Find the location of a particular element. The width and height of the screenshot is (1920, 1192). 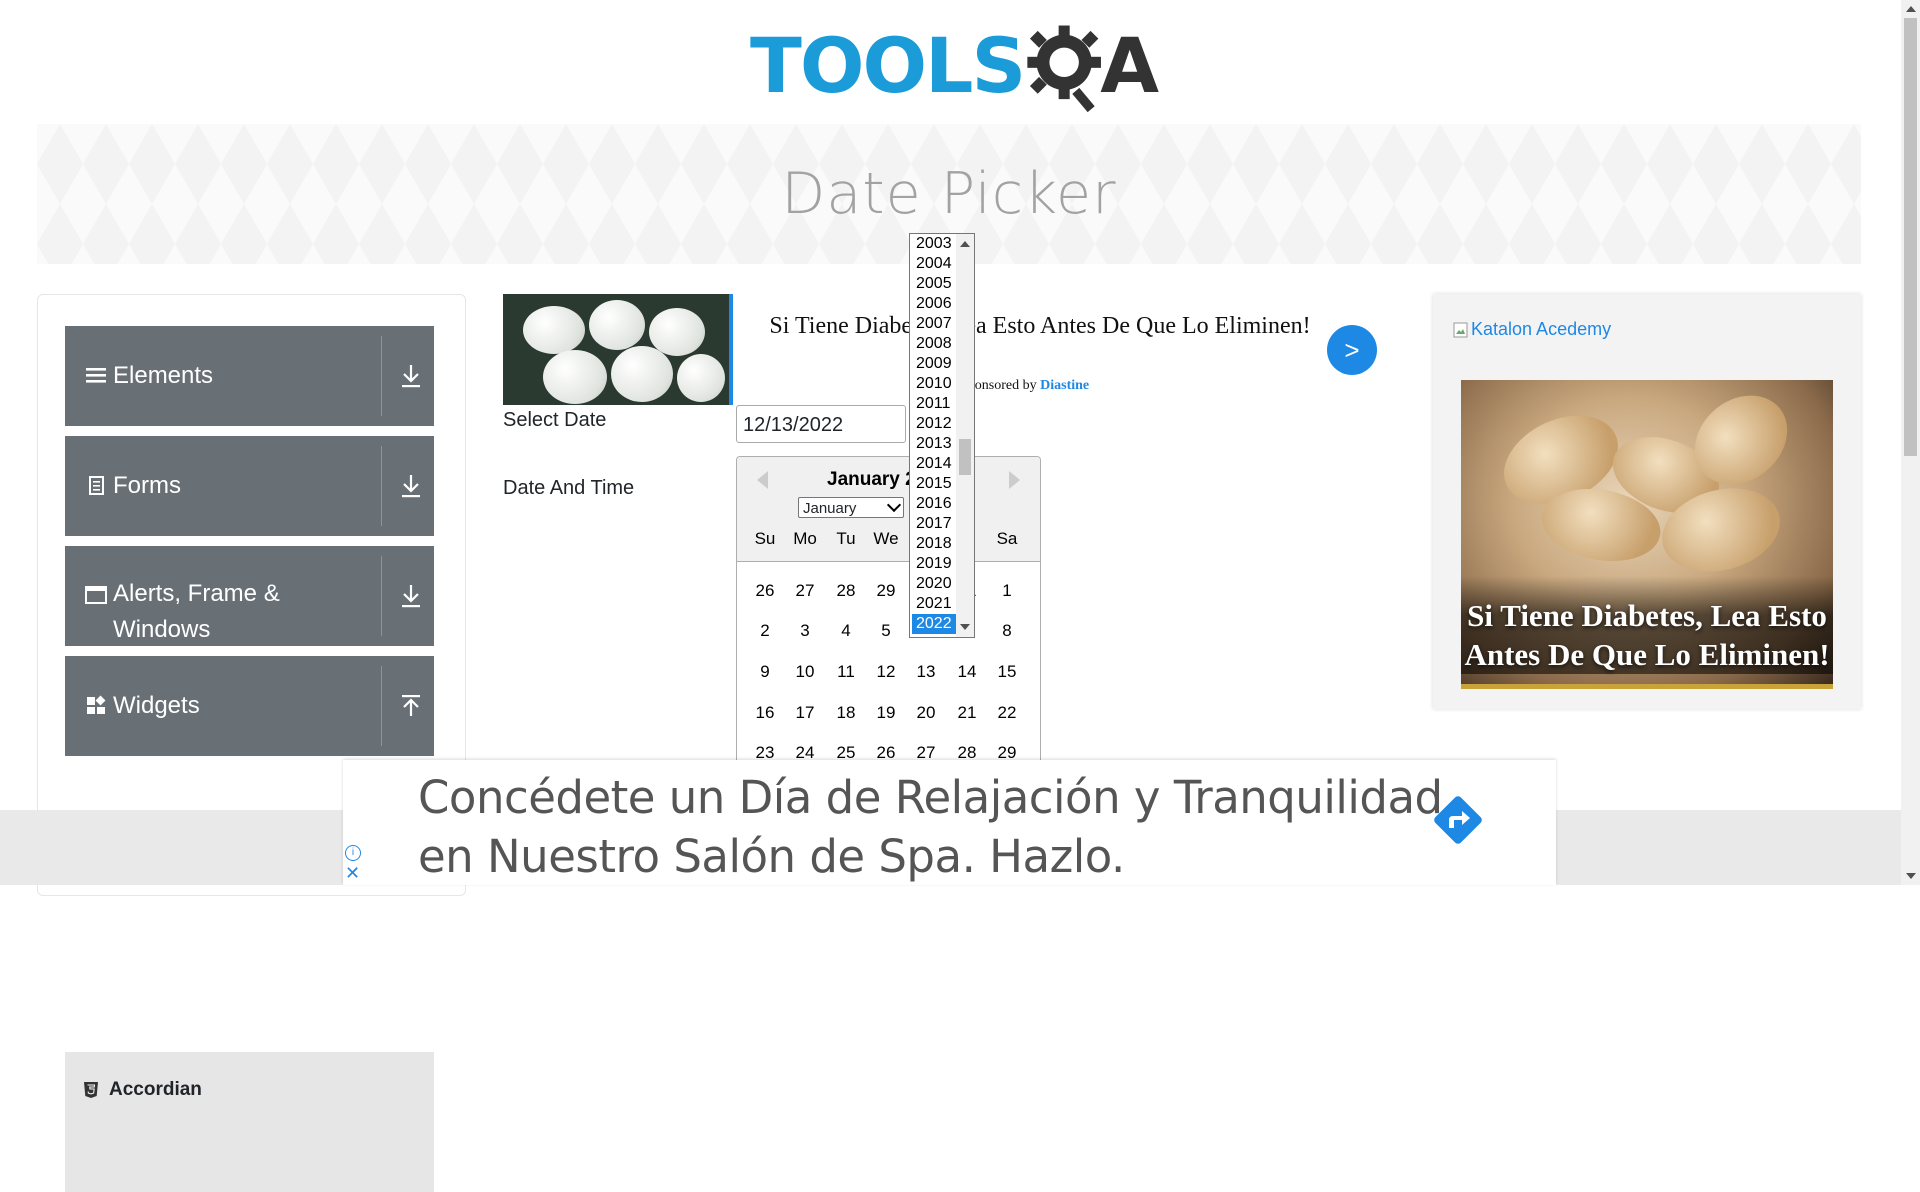

year-option: 2012 is located at coordinates (936, 424).